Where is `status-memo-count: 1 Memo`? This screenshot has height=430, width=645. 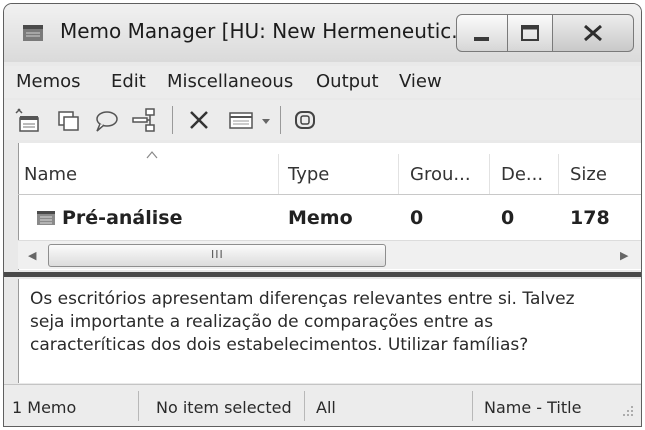
status-memo-count: 1 Memo is located at coordinates (44, 407).